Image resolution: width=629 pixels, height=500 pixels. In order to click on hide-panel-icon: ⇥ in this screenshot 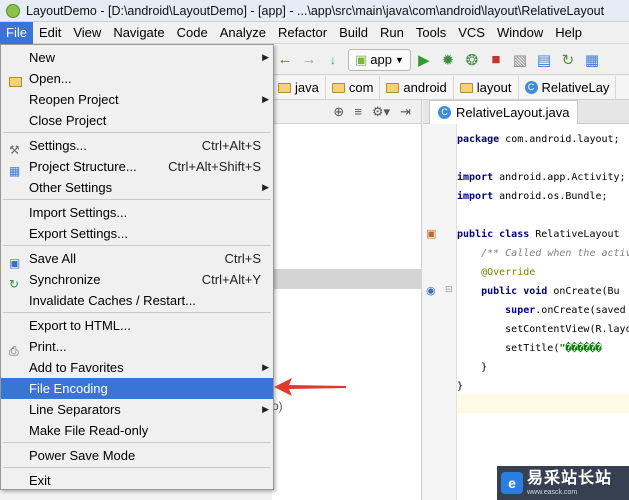, I will do `click(405, 112)`.